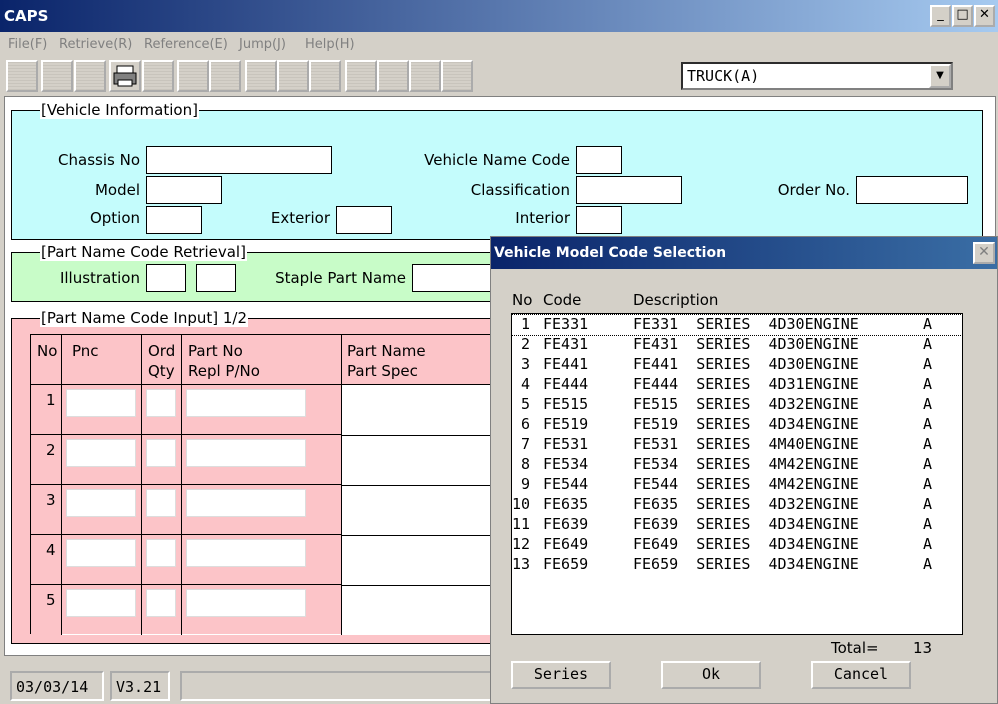 Image resolution: width=998 pixels, height=704 pixels. I want to click on list-item: 7 FE531 FE531 SERIES 4M40ENGINE A, so click(737, 445).